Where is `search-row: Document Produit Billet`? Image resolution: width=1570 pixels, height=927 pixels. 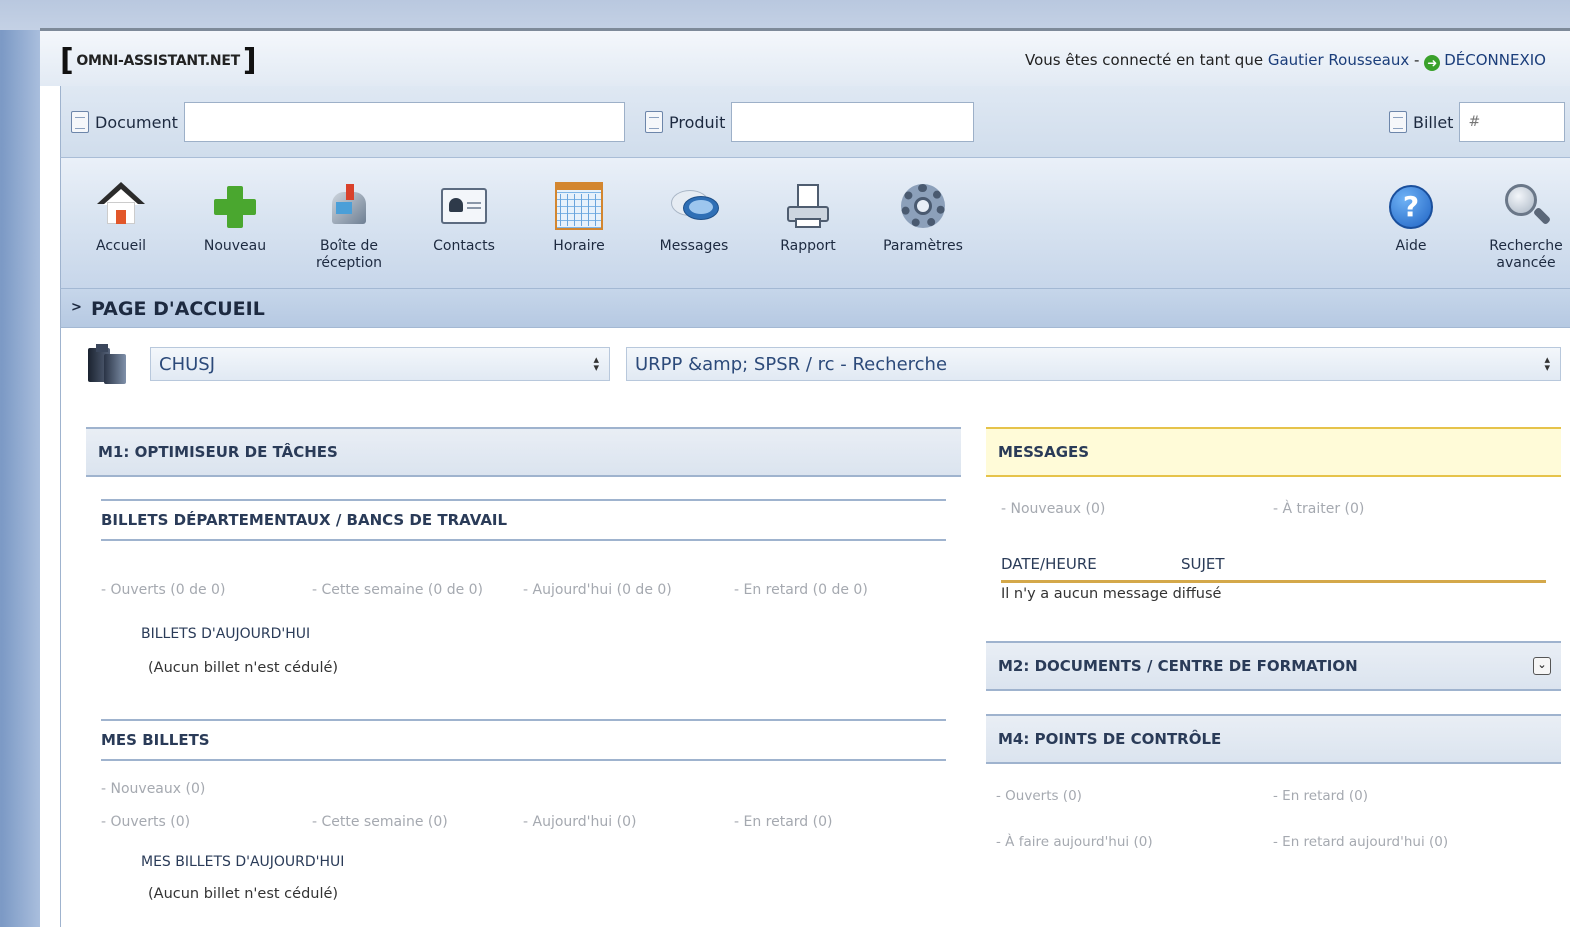
search-row: Document Produit Billet is located at coordinates (815, 121).